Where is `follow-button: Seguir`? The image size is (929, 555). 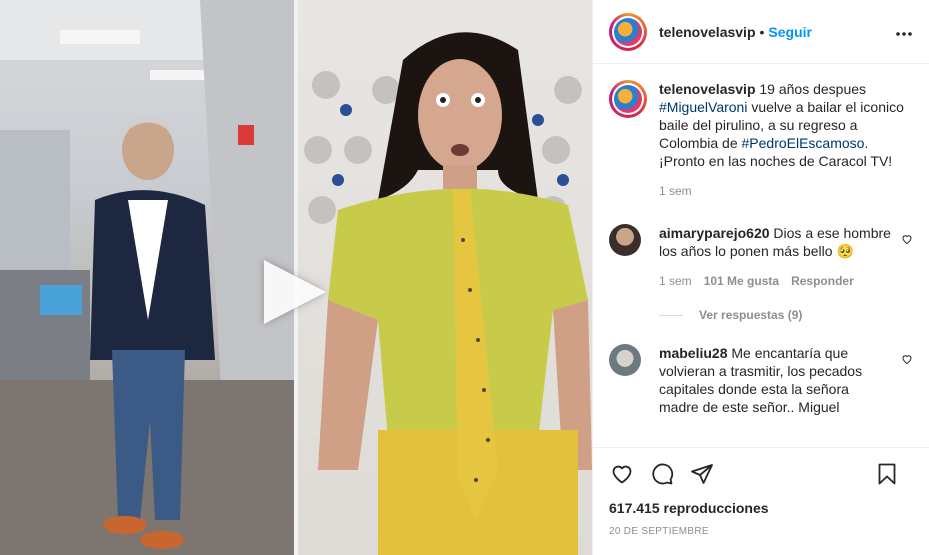 follow-button: Seguir is located at coordinates (790, 32).